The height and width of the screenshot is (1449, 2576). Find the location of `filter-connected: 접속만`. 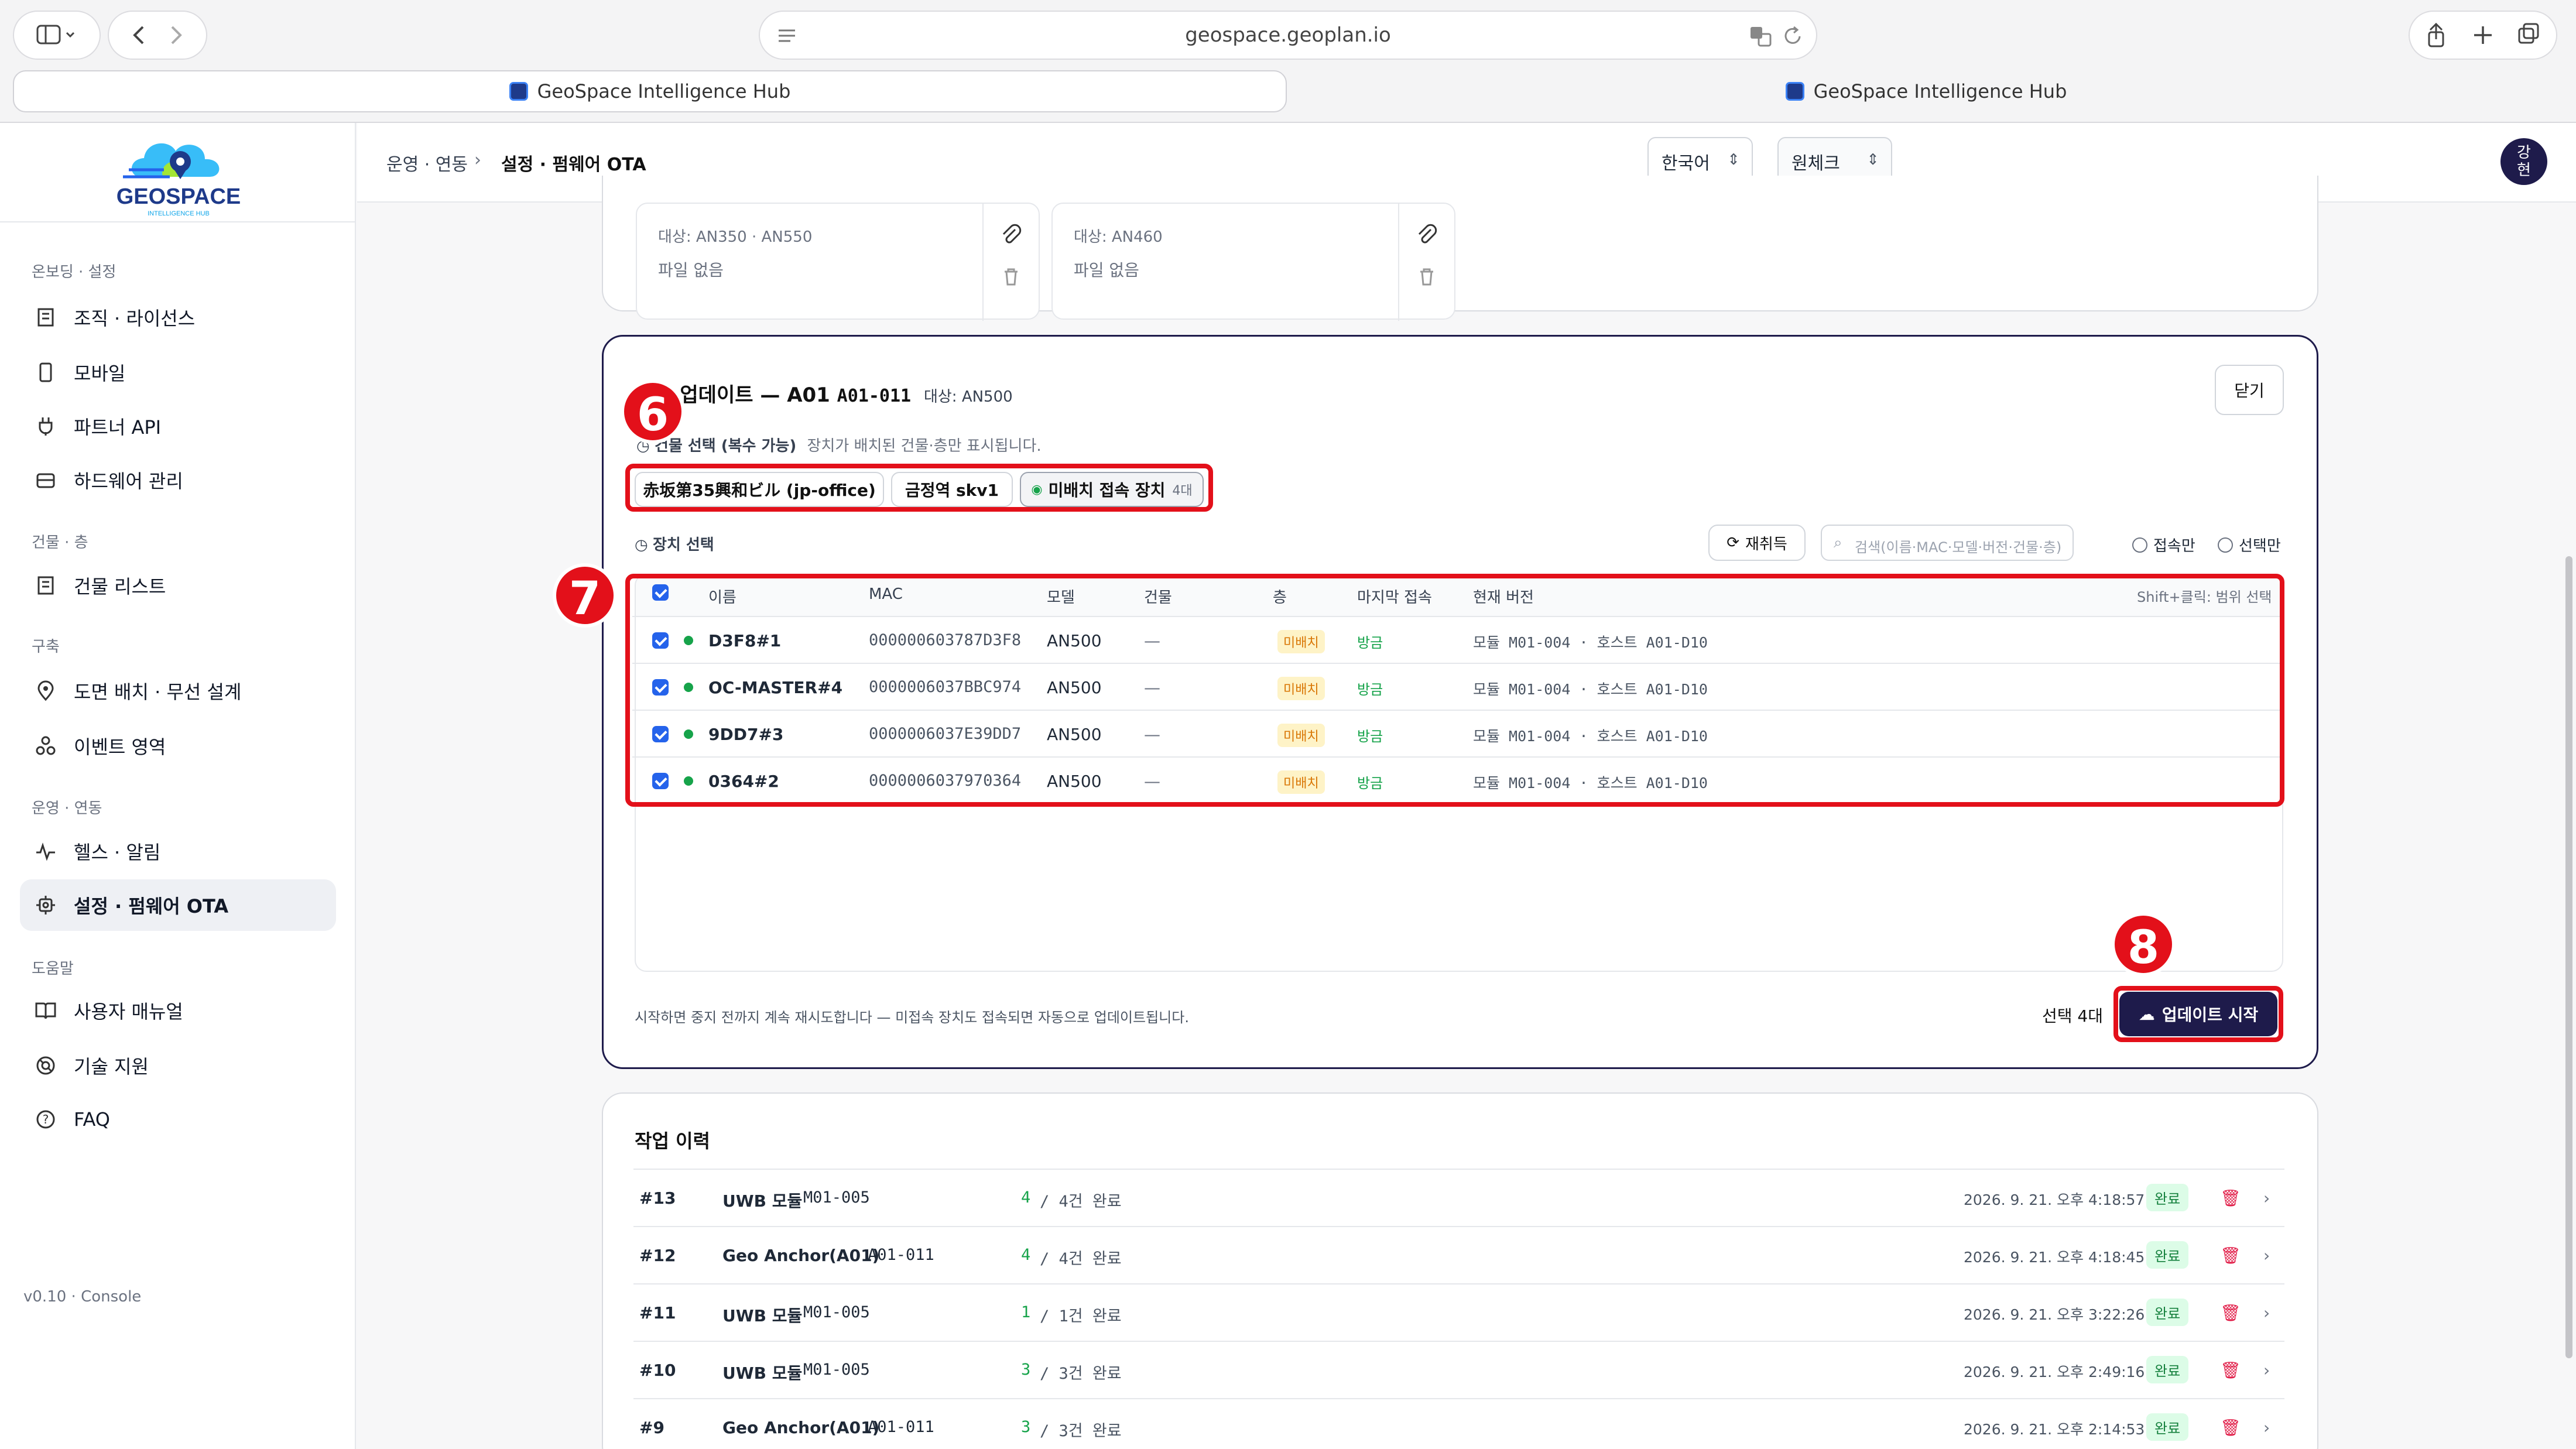

filter-connected: 접속만 is located at coordinates (2163, 545).